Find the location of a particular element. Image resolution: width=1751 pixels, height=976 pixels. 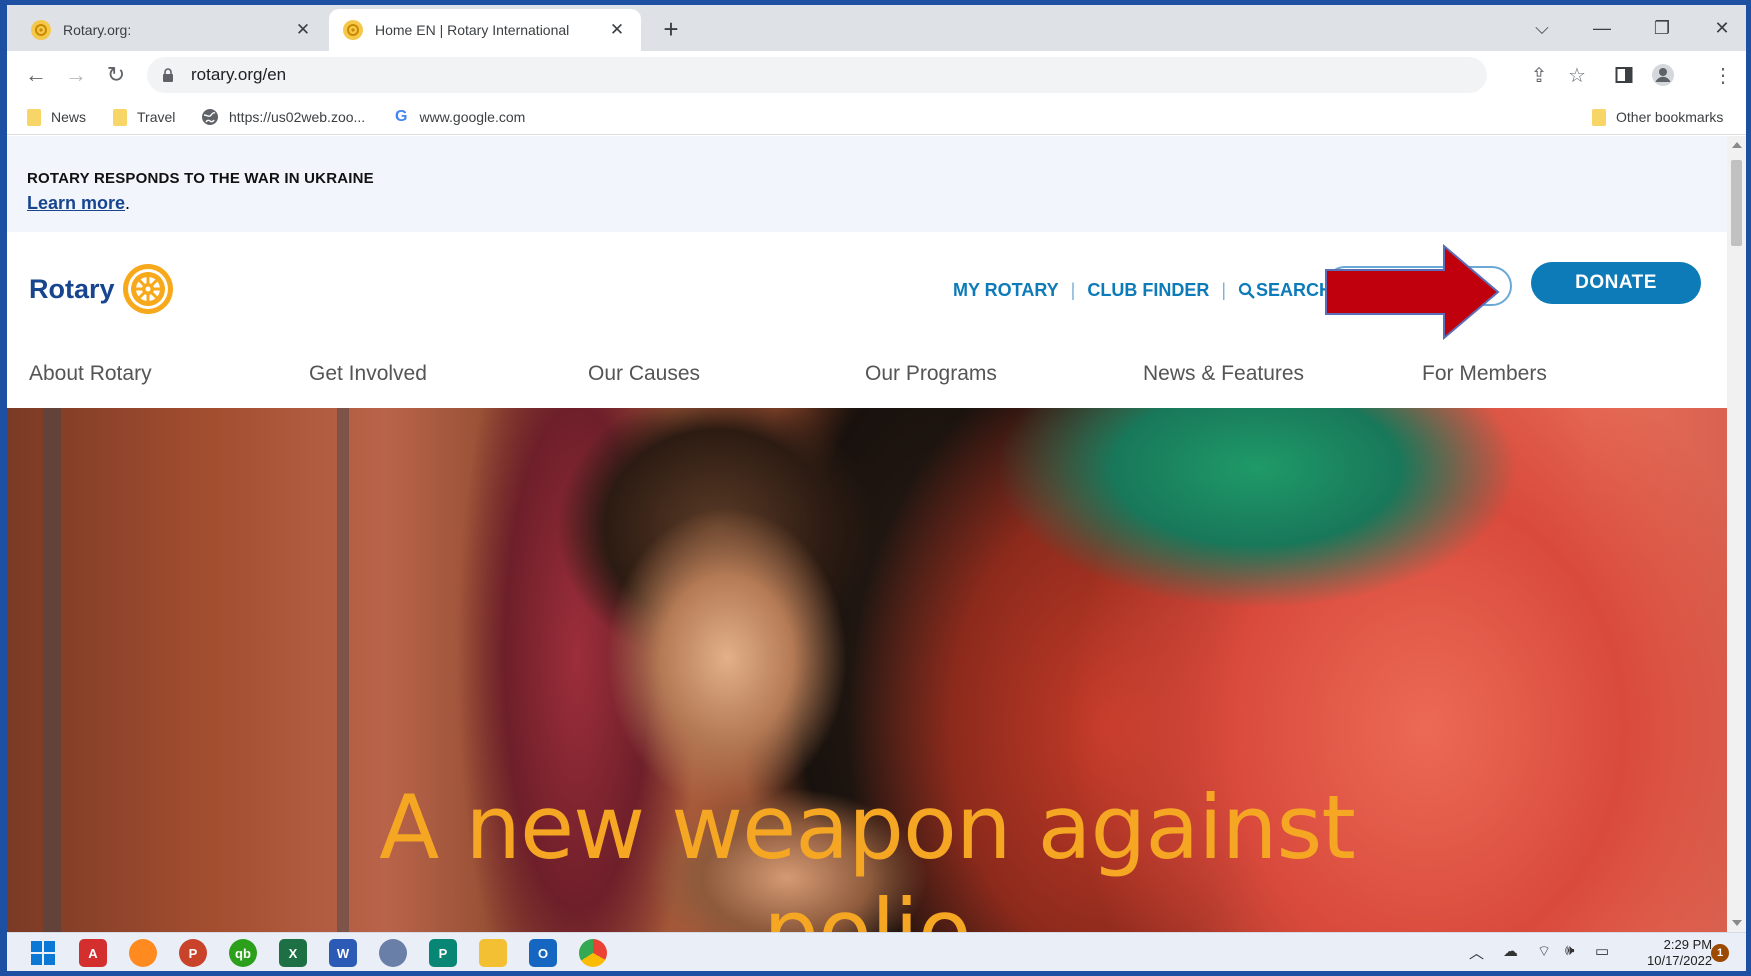

onedrive-cloud-icon: ☁ is located at coordinates (1510, 951).